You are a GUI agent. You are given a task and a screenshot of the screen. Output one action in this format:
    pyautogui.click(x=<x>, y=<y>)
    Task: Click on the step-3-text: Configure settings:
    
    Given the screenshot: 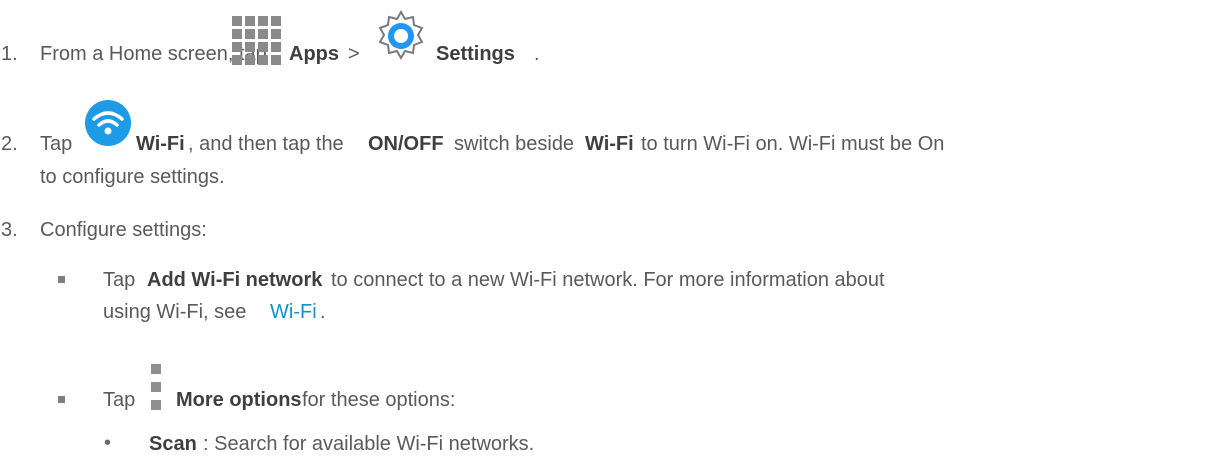 What is the action you would take?
    pyautogui.click(x=123, y=230)
    